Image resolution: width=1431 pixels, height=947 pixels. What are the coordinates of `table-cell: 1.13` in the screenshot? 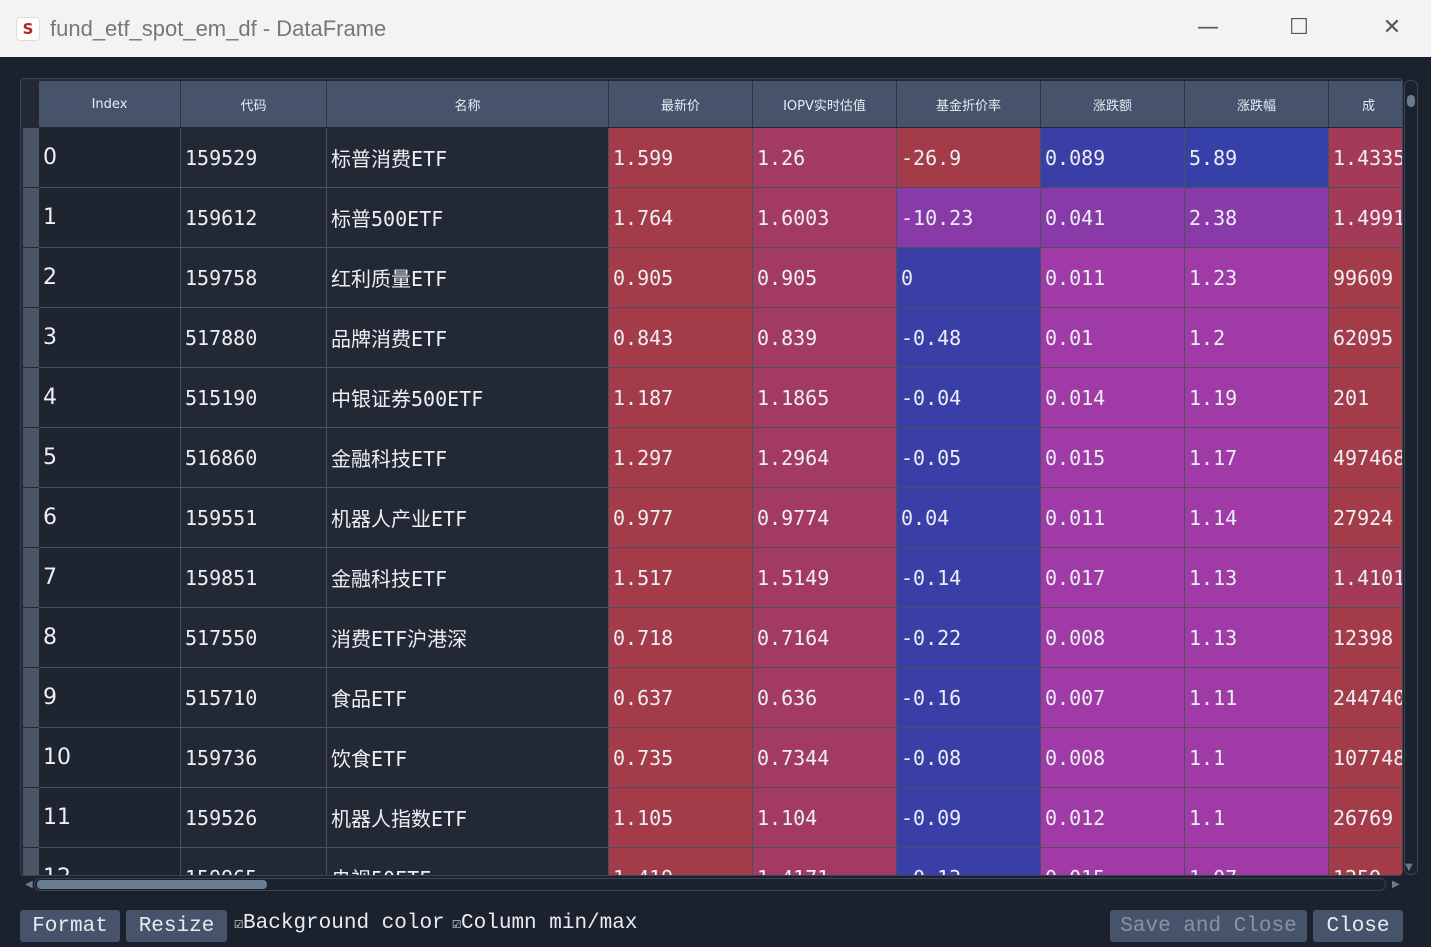 It's located at (1257, 638).